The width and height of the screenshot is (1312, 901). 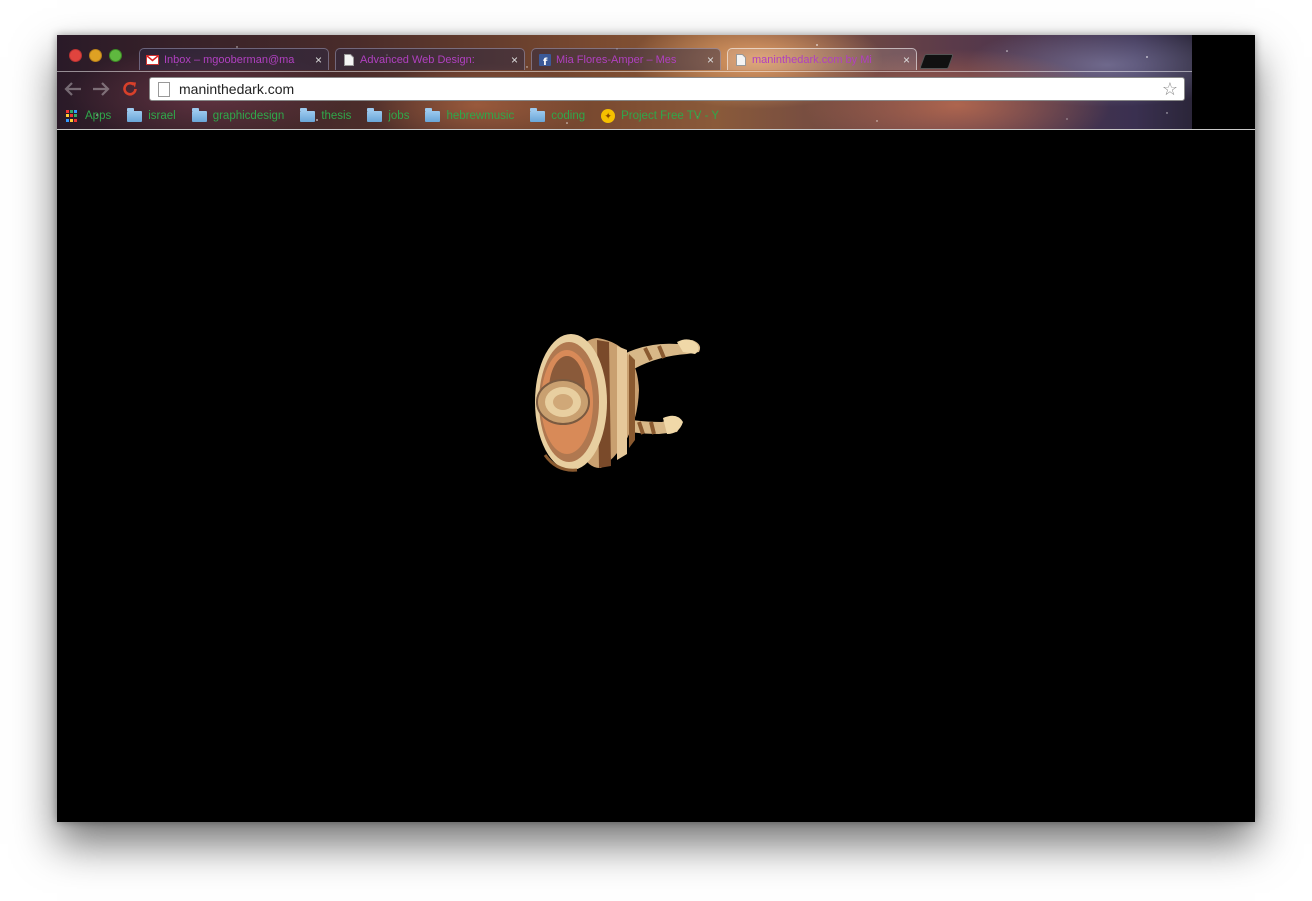 I want to click on project-free-tv-icon: ✦, so click(x=608, y=116).